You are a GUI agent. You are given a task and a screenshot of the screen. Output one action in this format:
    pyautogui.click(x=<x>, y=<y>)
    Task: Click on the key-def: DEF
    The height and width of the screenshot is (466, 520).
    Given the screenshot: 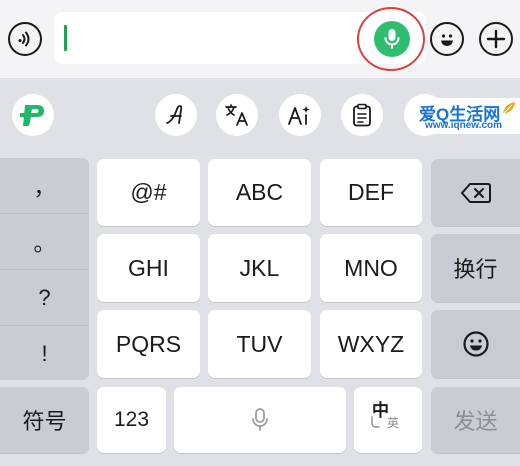 What is the action you would take?
    pyautogui.click(x=371, y=192)
    